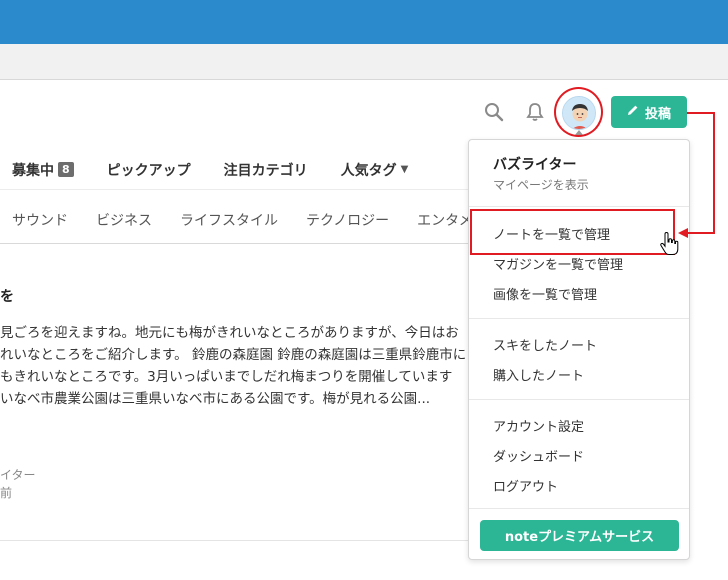  Describe the element at coordinates (494, 112) in the screenshot. I see `search-icon` at that location.